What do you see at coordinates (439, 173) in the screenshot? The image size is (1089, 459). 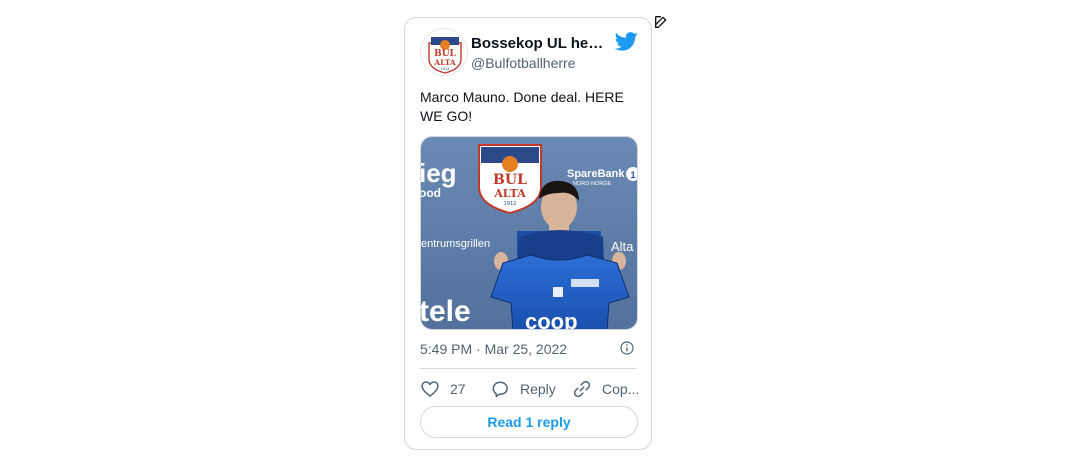 I see `svg-text: ieg` at bounding box center [439, 173].